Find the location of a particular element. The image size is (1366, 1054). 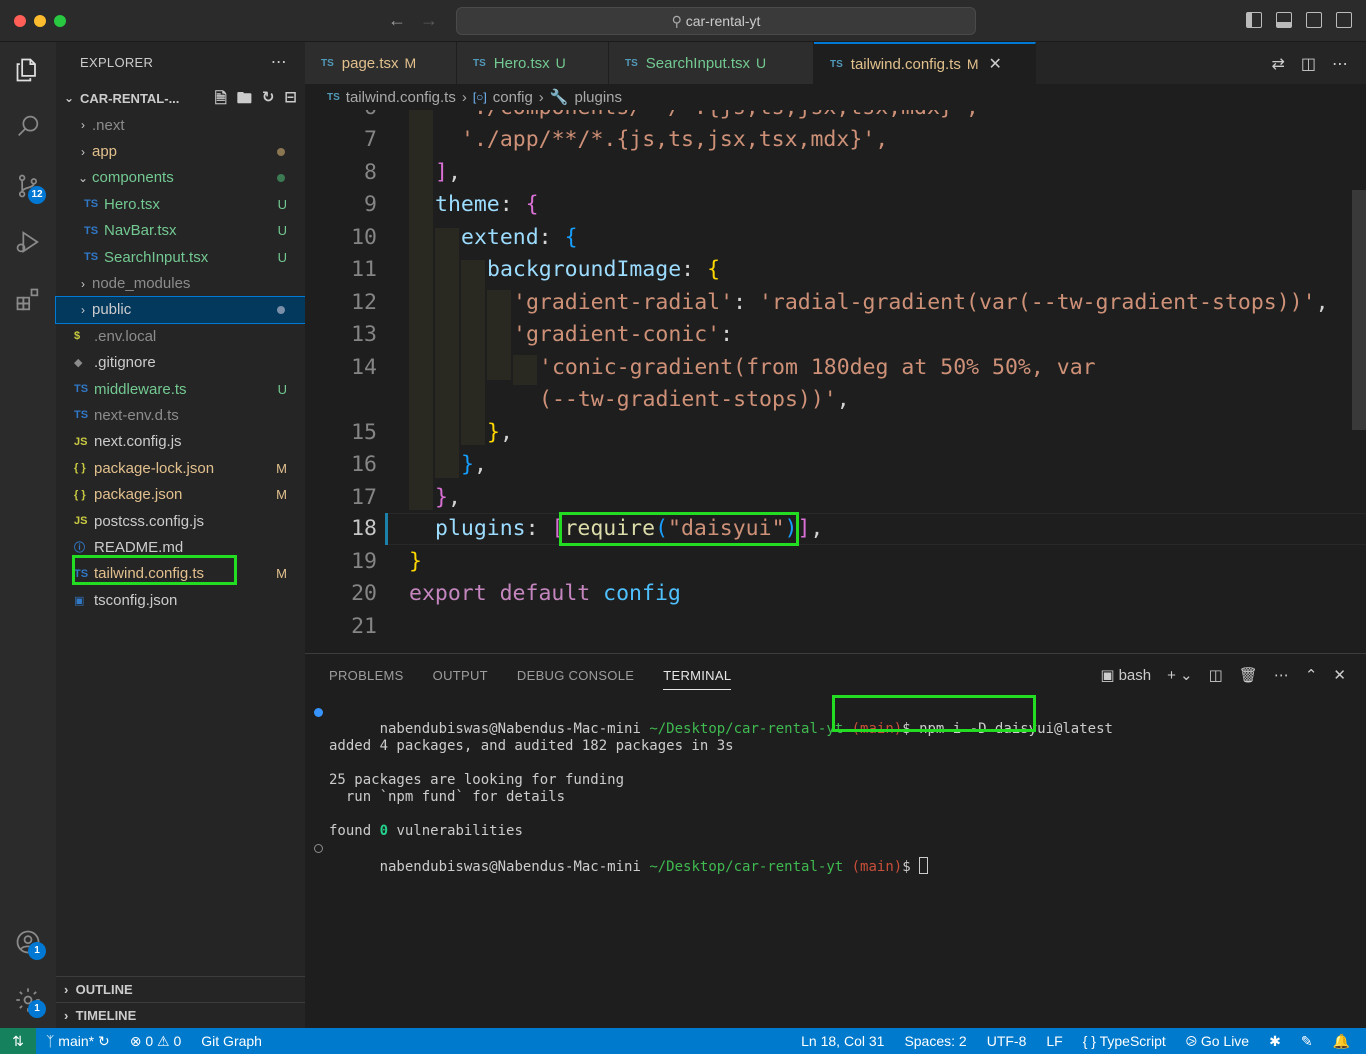

problems-indicator: ⊗ 0 ⚠ 0 is located at coordinates (156, 1041).